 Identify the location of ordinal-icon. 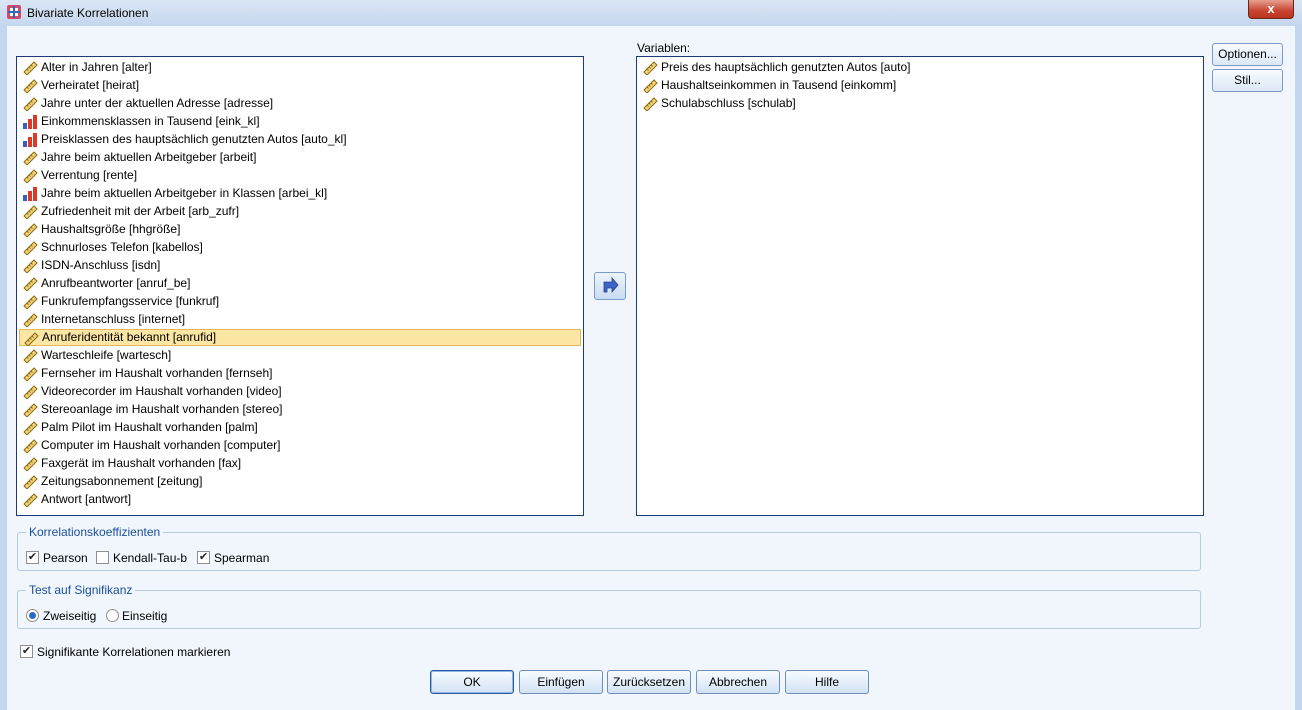
(30, 122).